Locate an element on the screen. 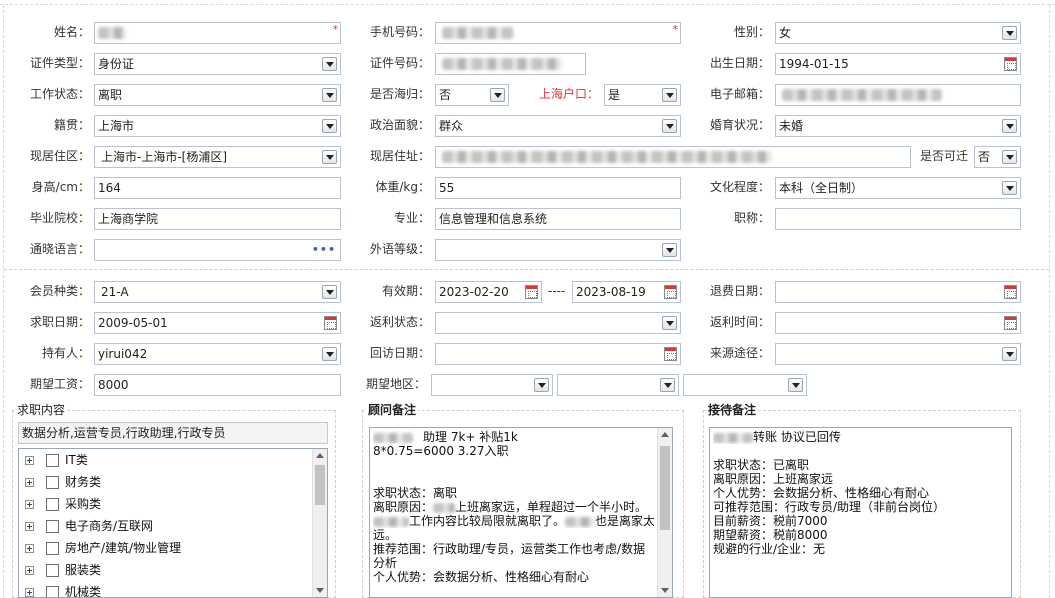 The height and width of the screenshot is (598, 1055). education-select: 本科（全日制） is located at coordinates (898, 188).